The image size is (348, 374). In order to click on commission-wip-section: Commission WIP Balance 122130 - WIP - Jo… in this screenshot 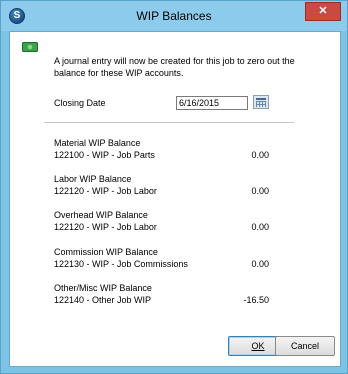, I will do `click(161, 258)`.